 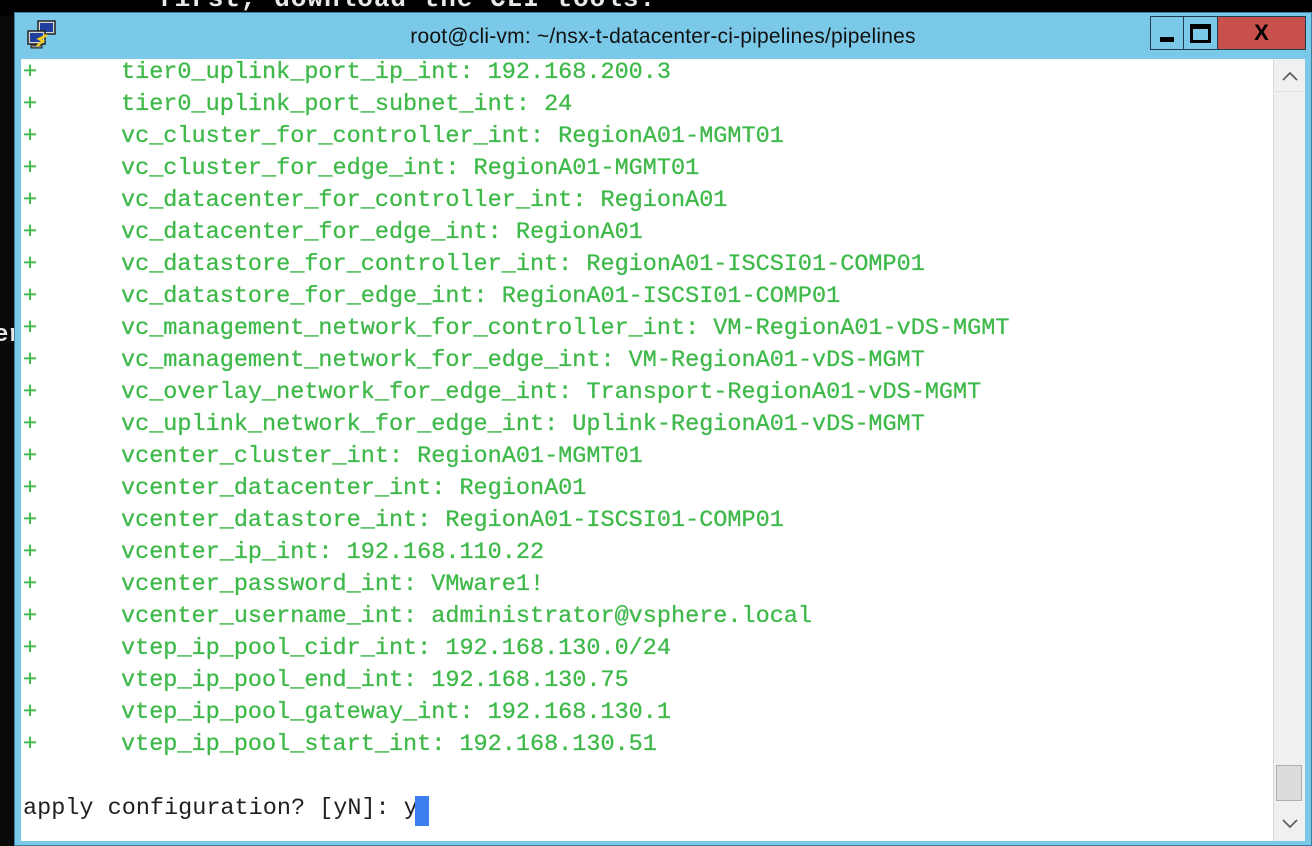 I want to click on terminal-line-text: vcenter_ip_int: 192.168.110.22, so click(x=333, y=552).